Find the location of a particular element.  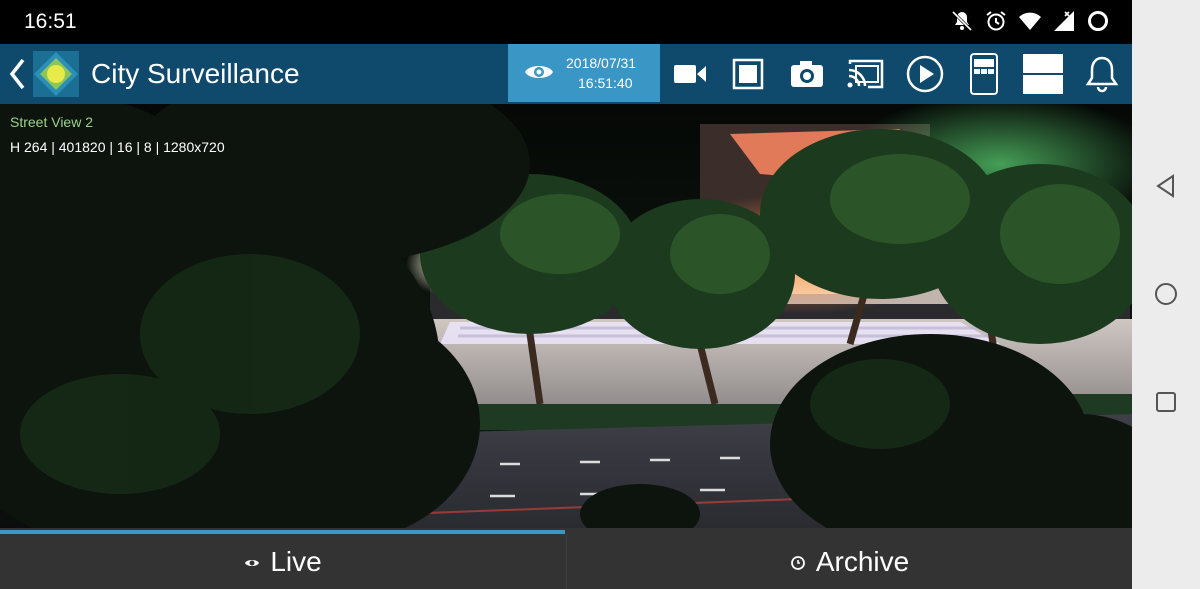

app-bar: City Surveillance 2018/07/31 16:51:40 is located at coordinates (566, 74).